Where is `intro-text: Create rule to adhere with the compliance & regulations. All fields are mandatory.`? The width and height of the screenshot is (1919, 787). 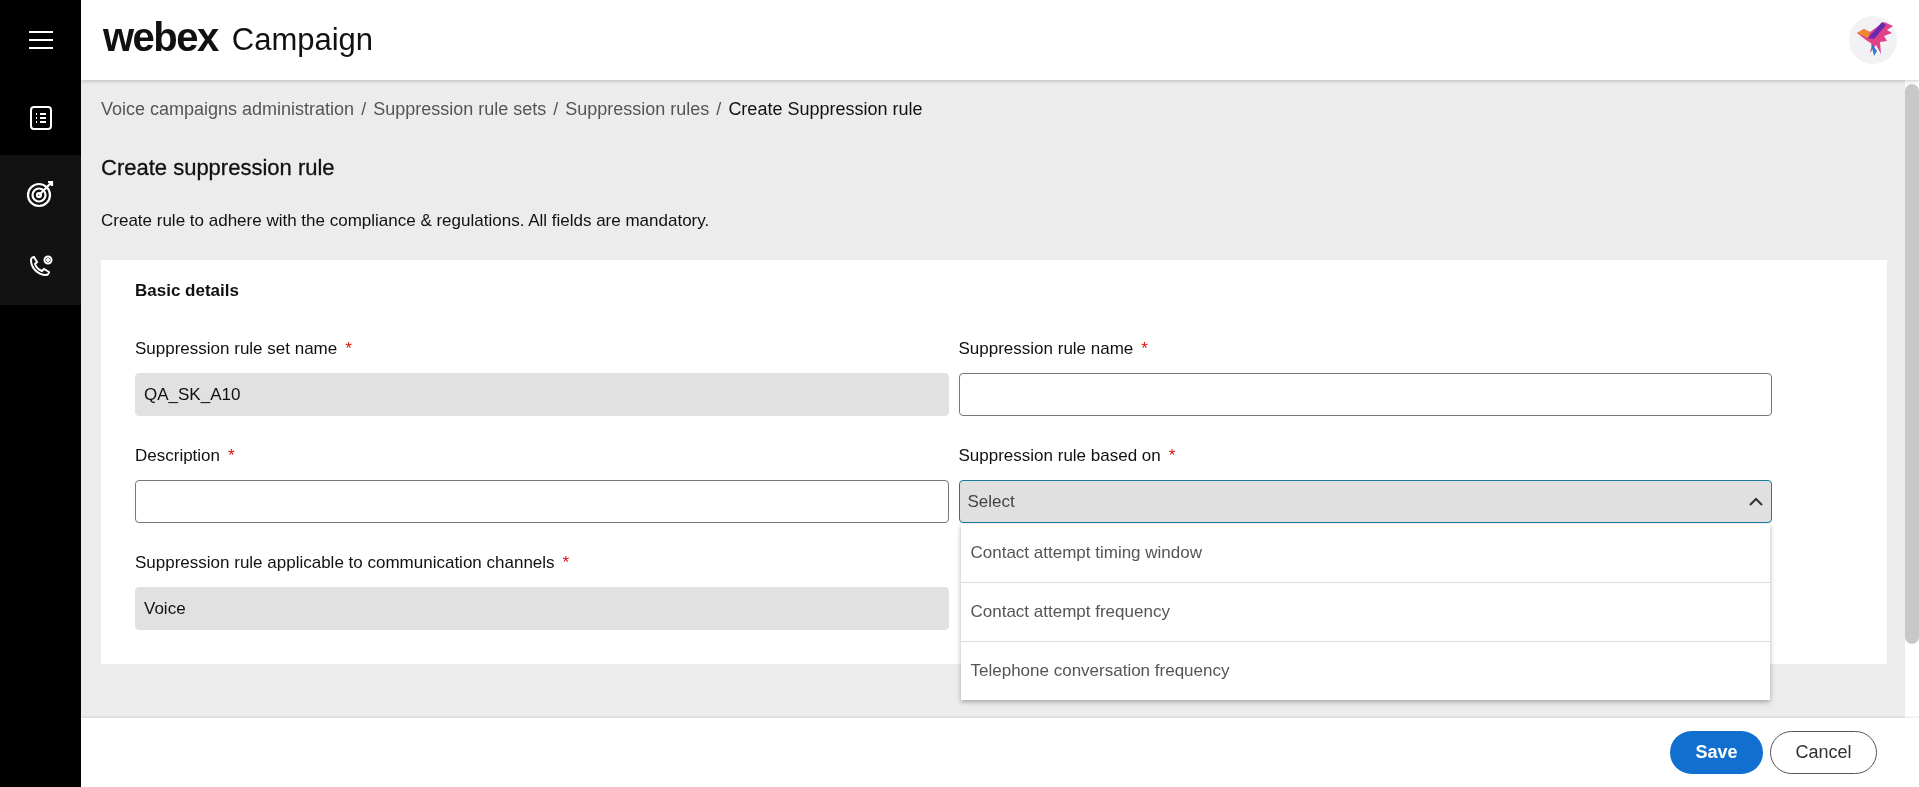 intro-text: Create rule to adhere with the compliance & regulations. All fields are mandatory. is located at coordinates (406, 221).